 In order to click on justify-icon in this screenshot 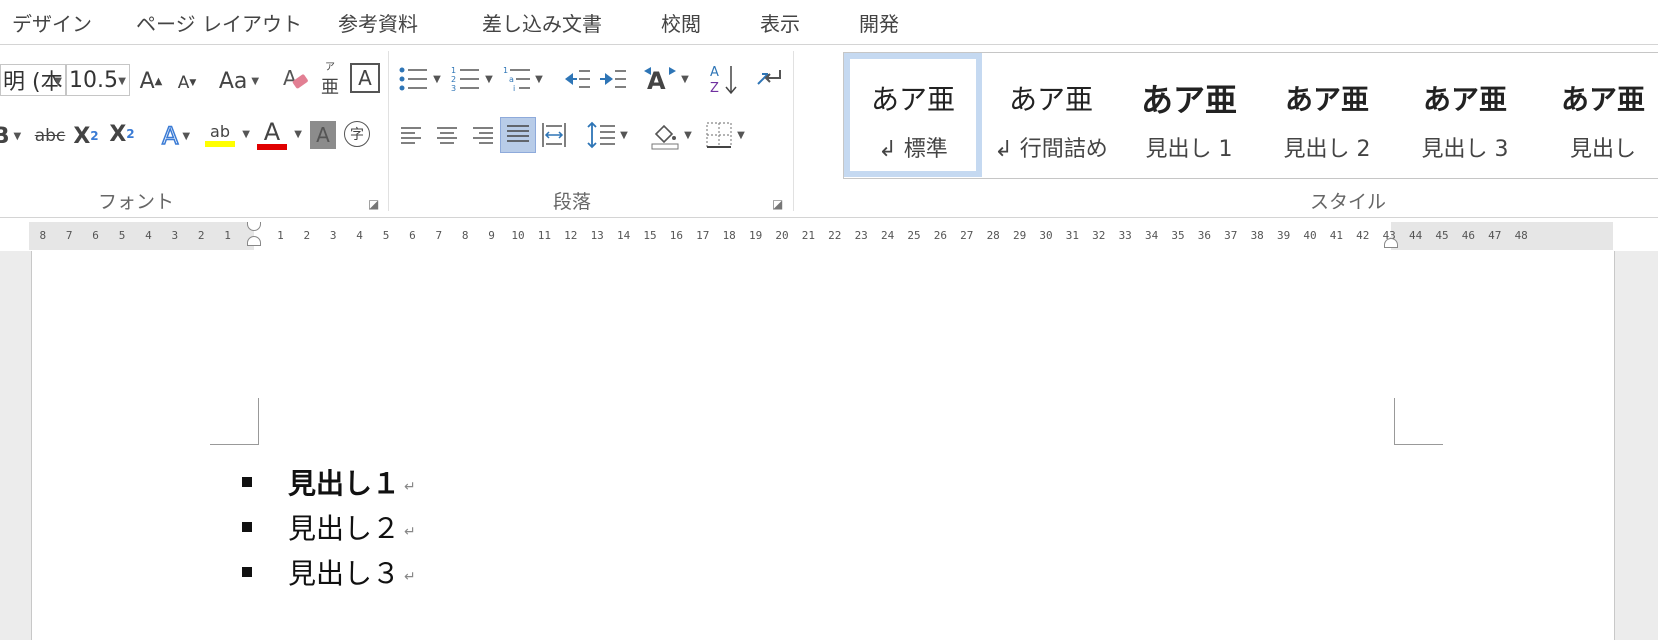, I will do `click(518, 133)`.